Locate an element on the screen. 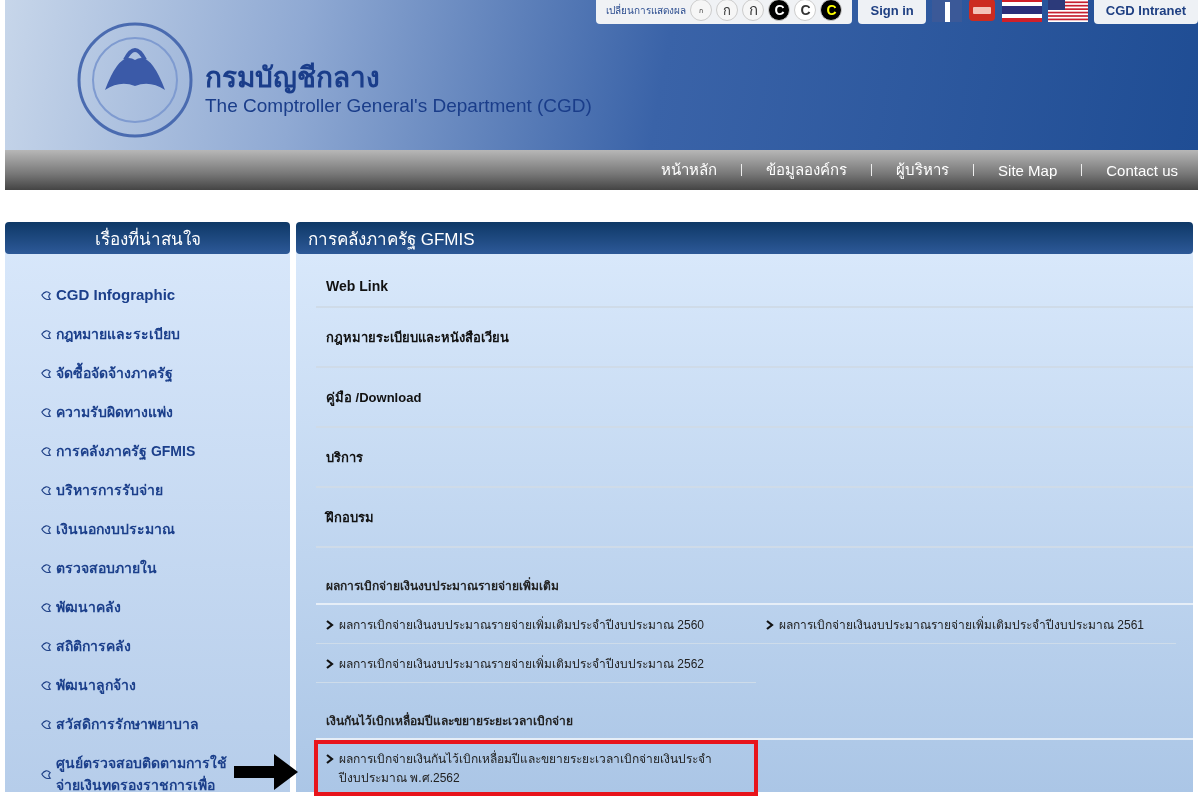 This screenshot has width=1203, height=798. sidebar-link: ตรวจสอบภายใน is located at coordinates (133, 568).